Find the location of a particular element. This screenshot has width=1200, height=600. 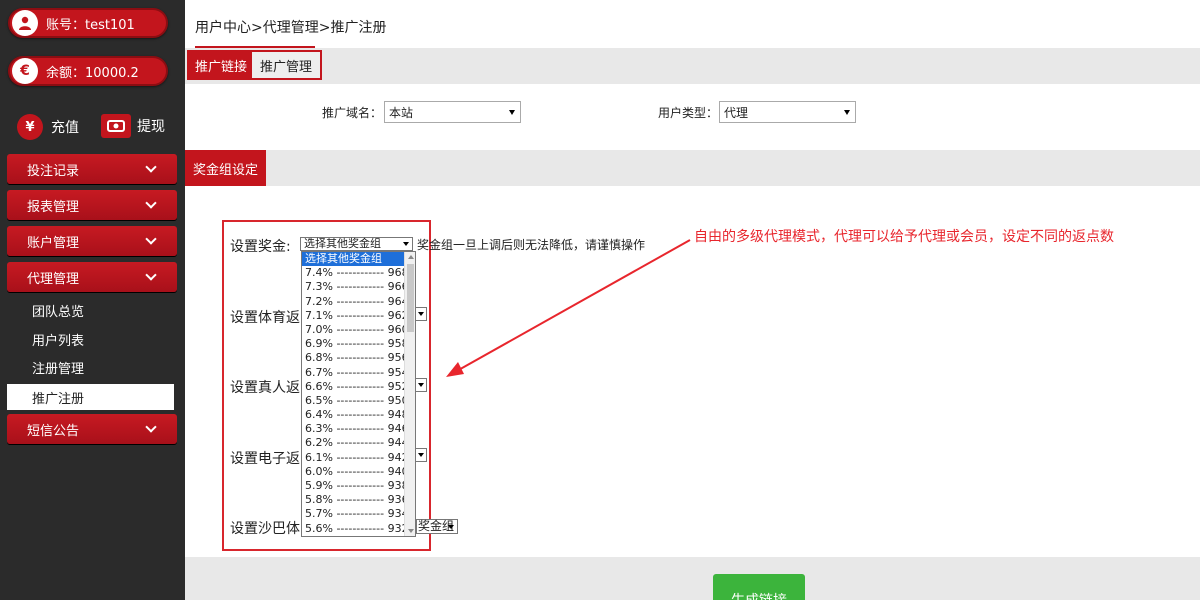

menu-reports: 报表管理 is located at coordinates (92, 205).